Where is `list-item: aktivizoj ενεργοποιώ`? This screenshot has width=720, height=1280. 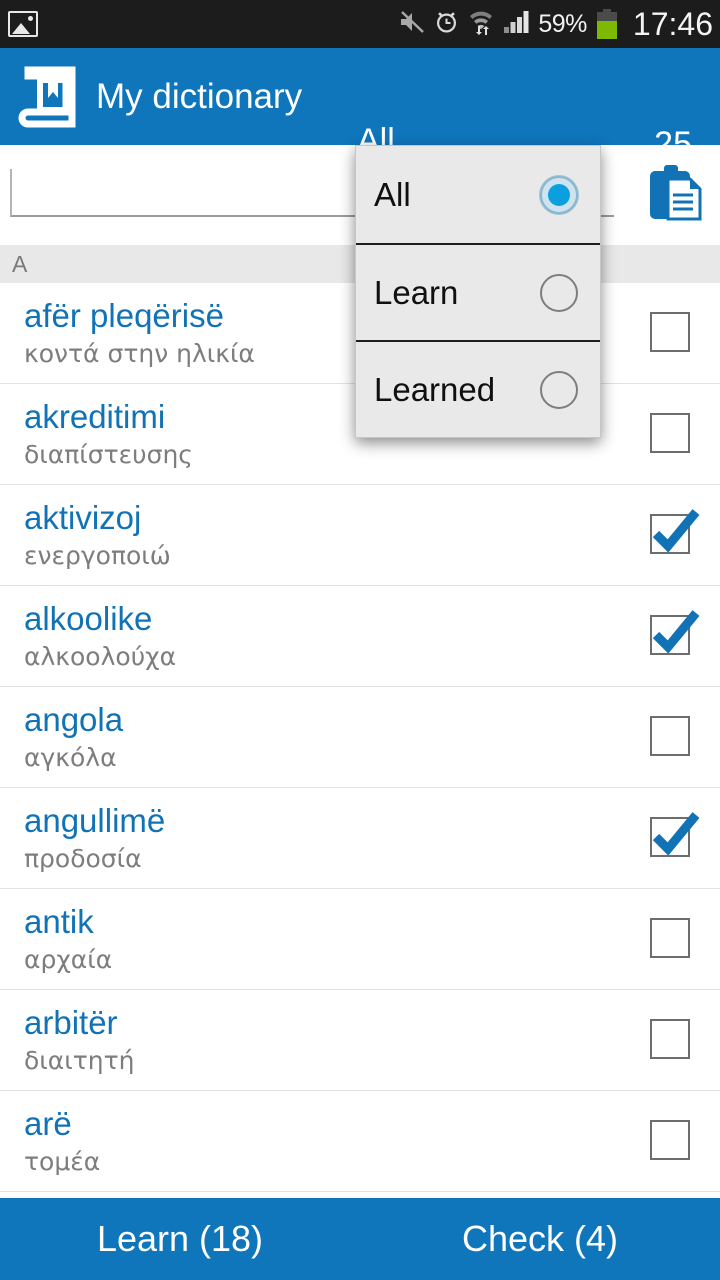 list-item: aktivizoj ενεργοποιώ is located at coordinates (360, 535).